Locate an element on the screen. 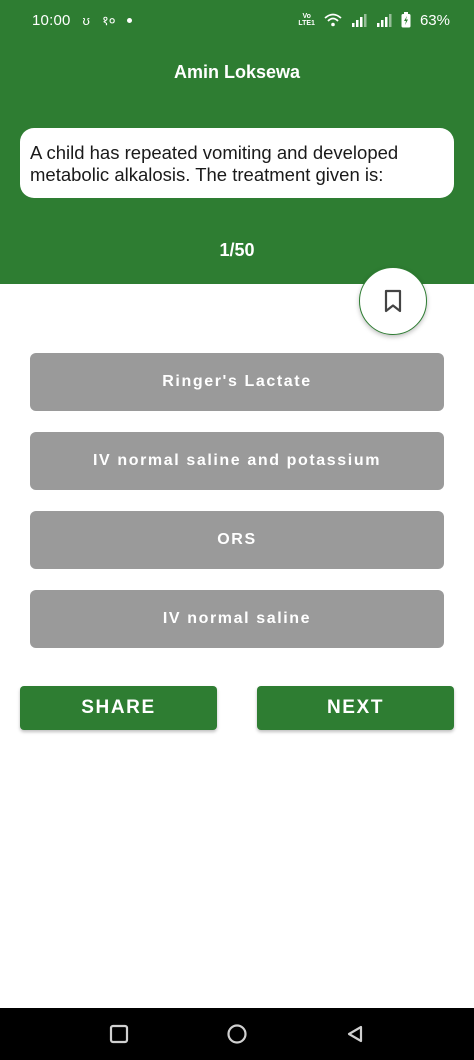 The width and height of the screenshot is (474, 1060). status-left: 10:00 ʊ १० is located at coordinates (82, 20).